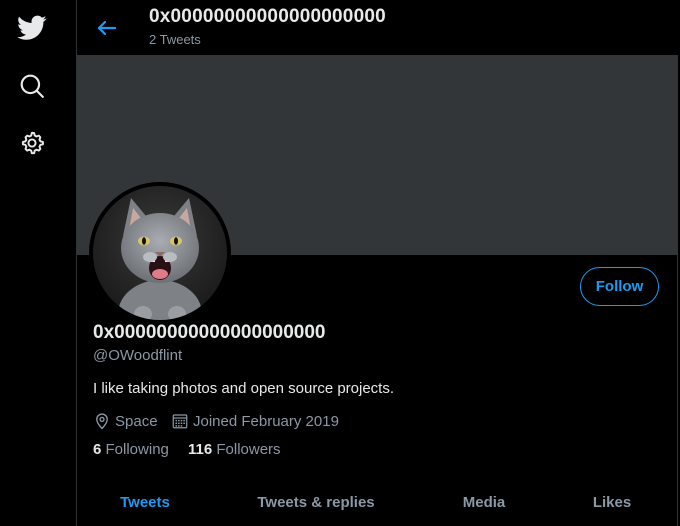 This screenshot has width=680, height=526. Describe the element at coordinates (32, 86) in the screenshot. I see `search-icon` at that location.